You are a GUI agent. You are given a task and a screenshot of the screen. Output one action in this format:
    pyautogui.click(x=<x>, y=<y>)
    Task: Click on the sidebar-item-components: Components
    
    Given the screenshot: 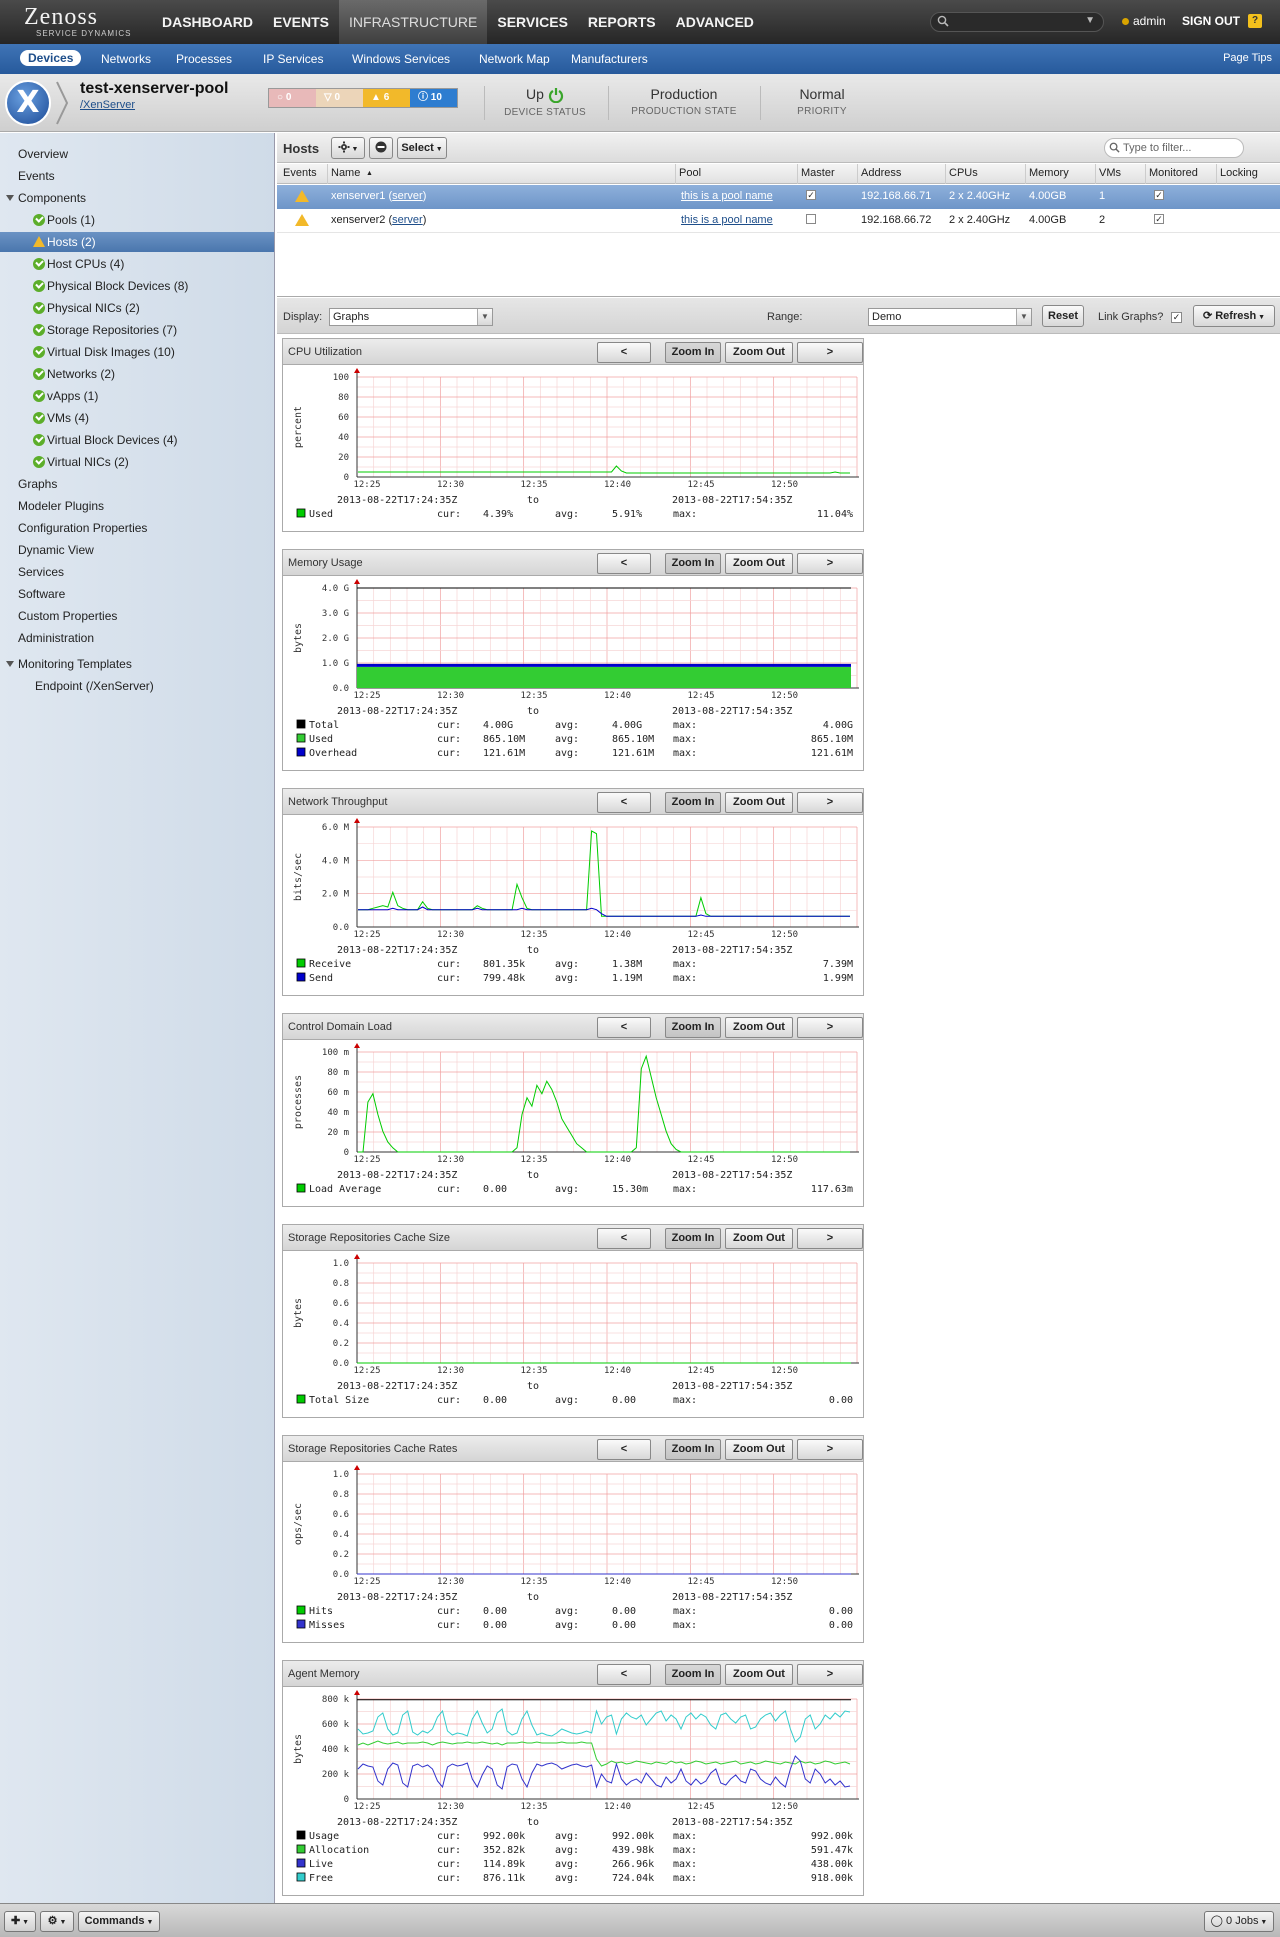 What is the action you would take?
    pyautogui.click(x=46, y=198)
    